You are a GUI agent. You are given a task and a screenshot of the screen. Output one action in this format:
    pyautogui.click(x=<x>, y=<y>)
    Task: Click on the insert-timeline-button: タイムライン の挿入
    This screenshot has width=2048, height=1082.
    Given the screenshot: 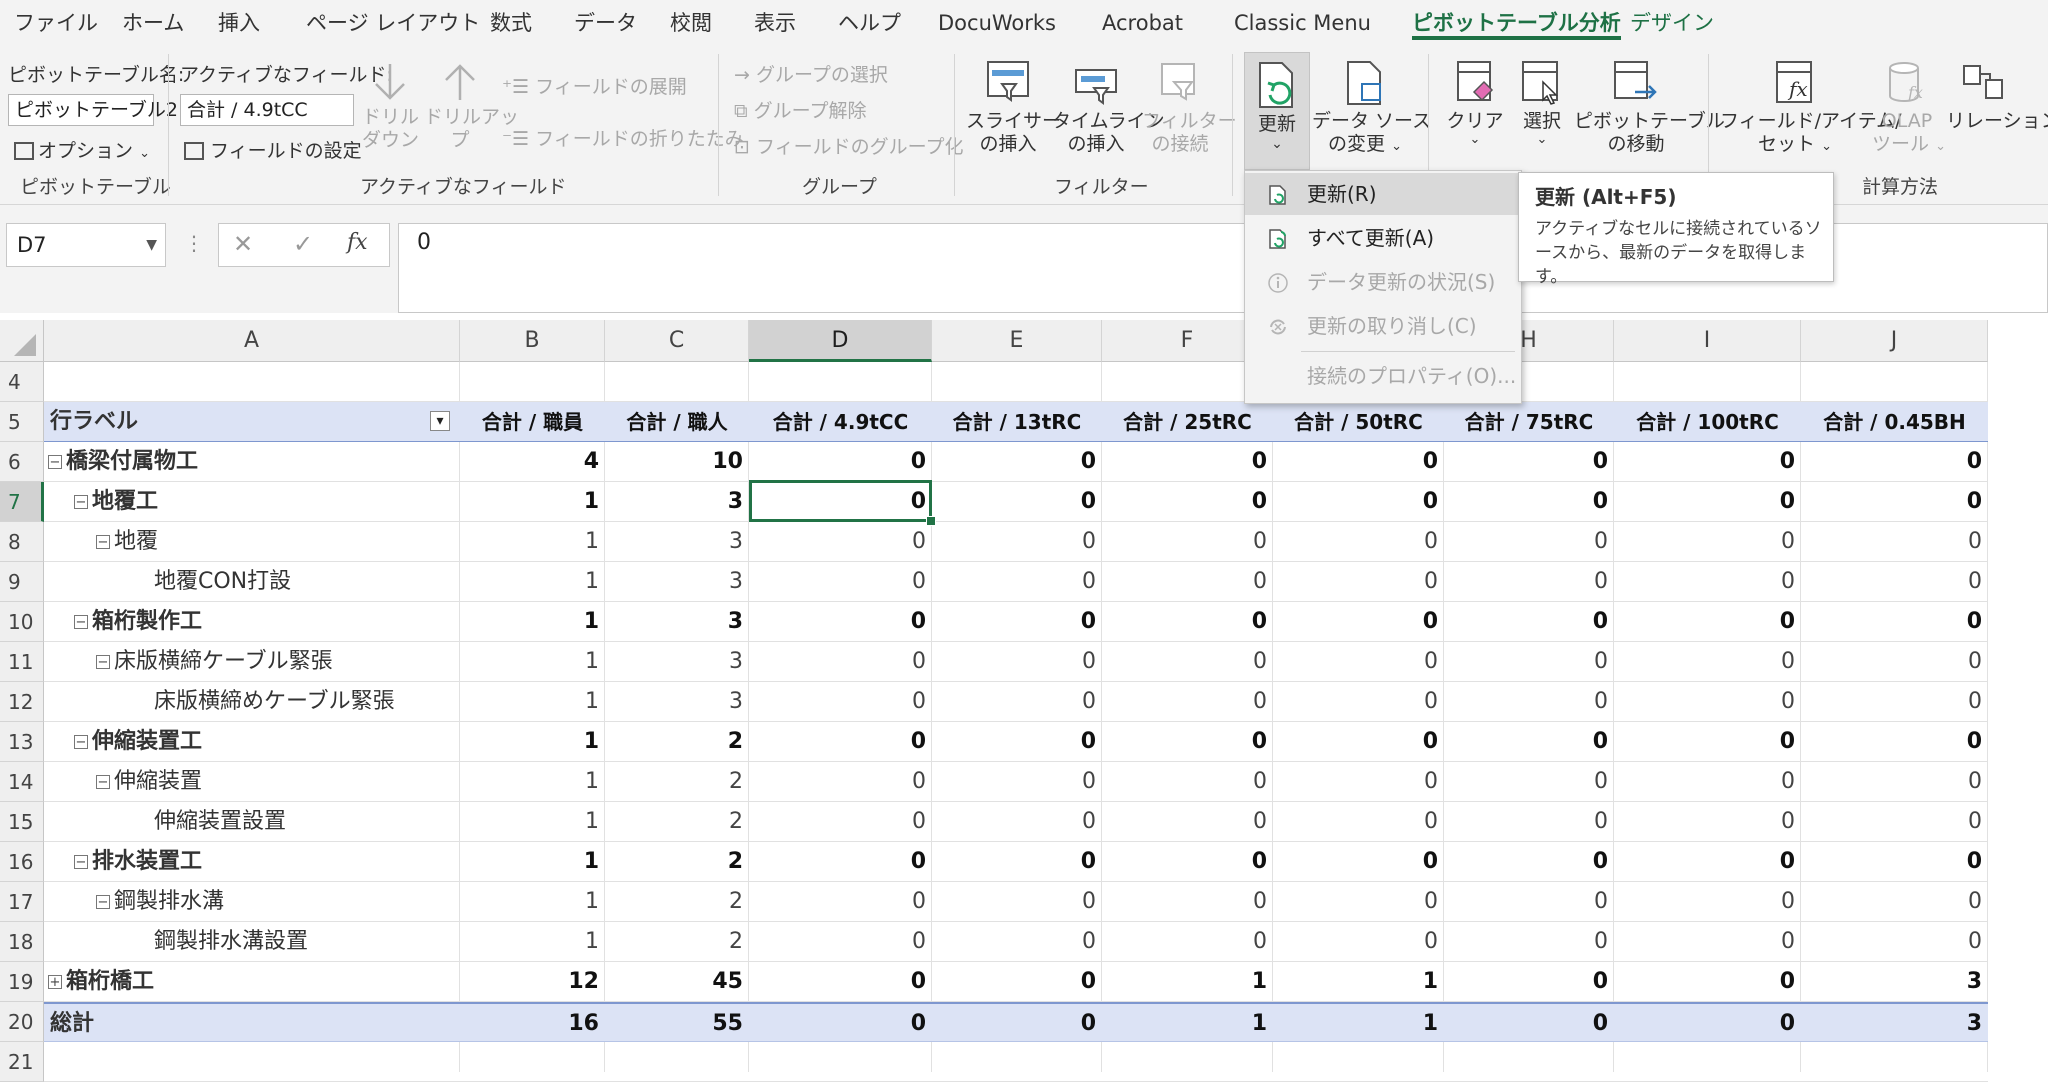 What is the action you would take?
    pyautogui.click(x=1108, y=107)
    